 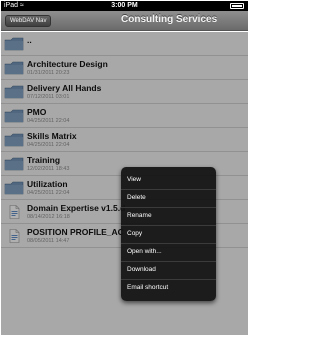 What do you see at coordinates (168, 270) in the screenshot?
I see `menu-item-download: Download` at bounding box center [168, 270].